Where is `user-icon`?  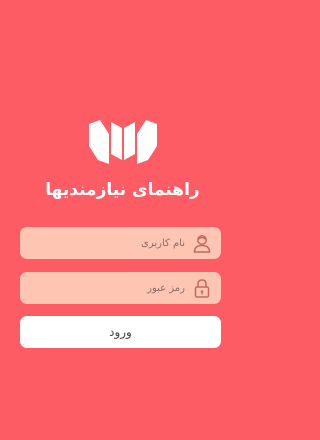 user-icon is located at coordinates (202, 244).